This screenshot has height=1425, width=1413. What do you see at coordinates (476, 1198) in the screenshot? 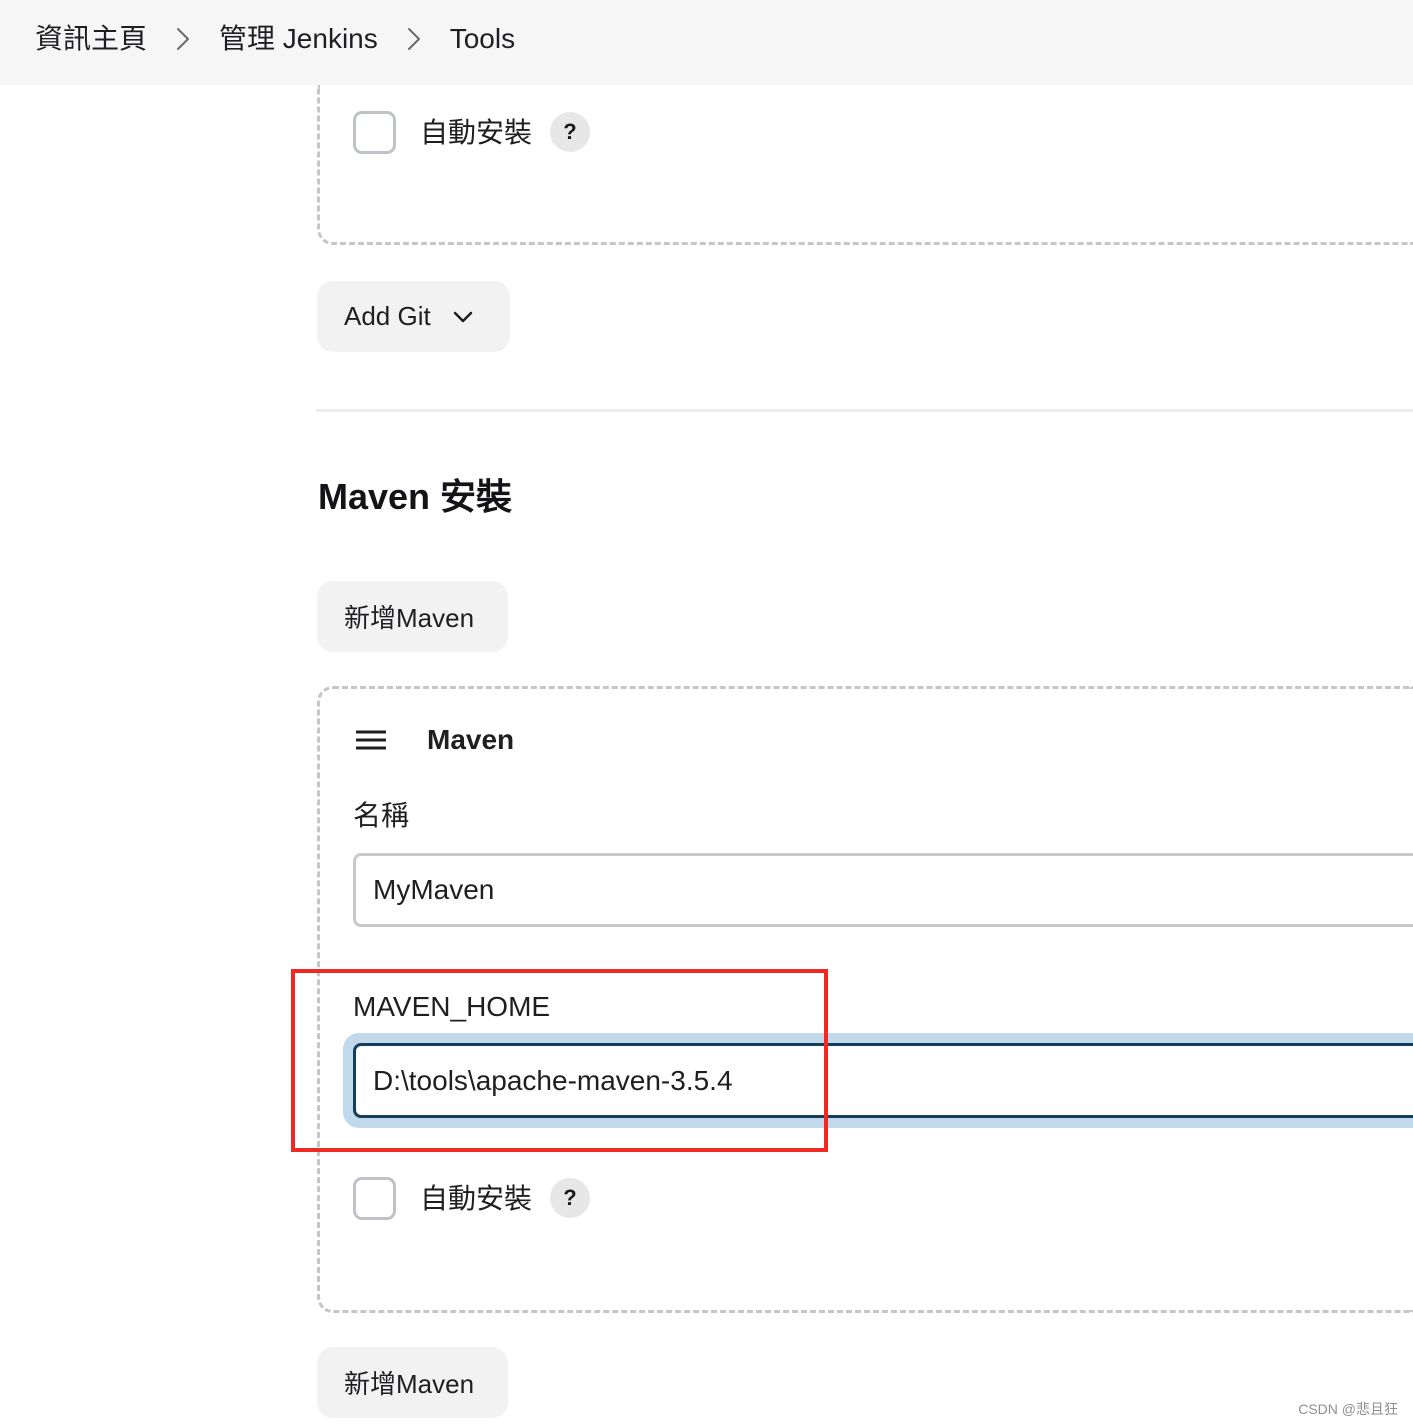
I see `maven-auto-install-label: 自動安裝` at bounding box center [476, 1198].